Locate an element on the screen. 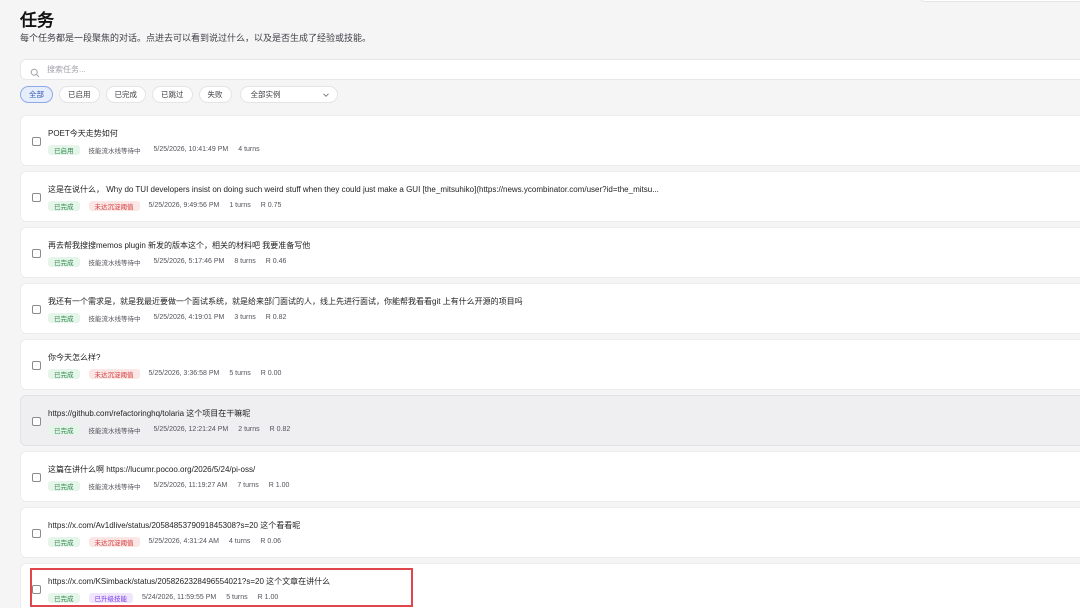 The width and height of the screenshot is (1080, 608). filter-chip-failed: 失败 is located at coordinates (215, 94).